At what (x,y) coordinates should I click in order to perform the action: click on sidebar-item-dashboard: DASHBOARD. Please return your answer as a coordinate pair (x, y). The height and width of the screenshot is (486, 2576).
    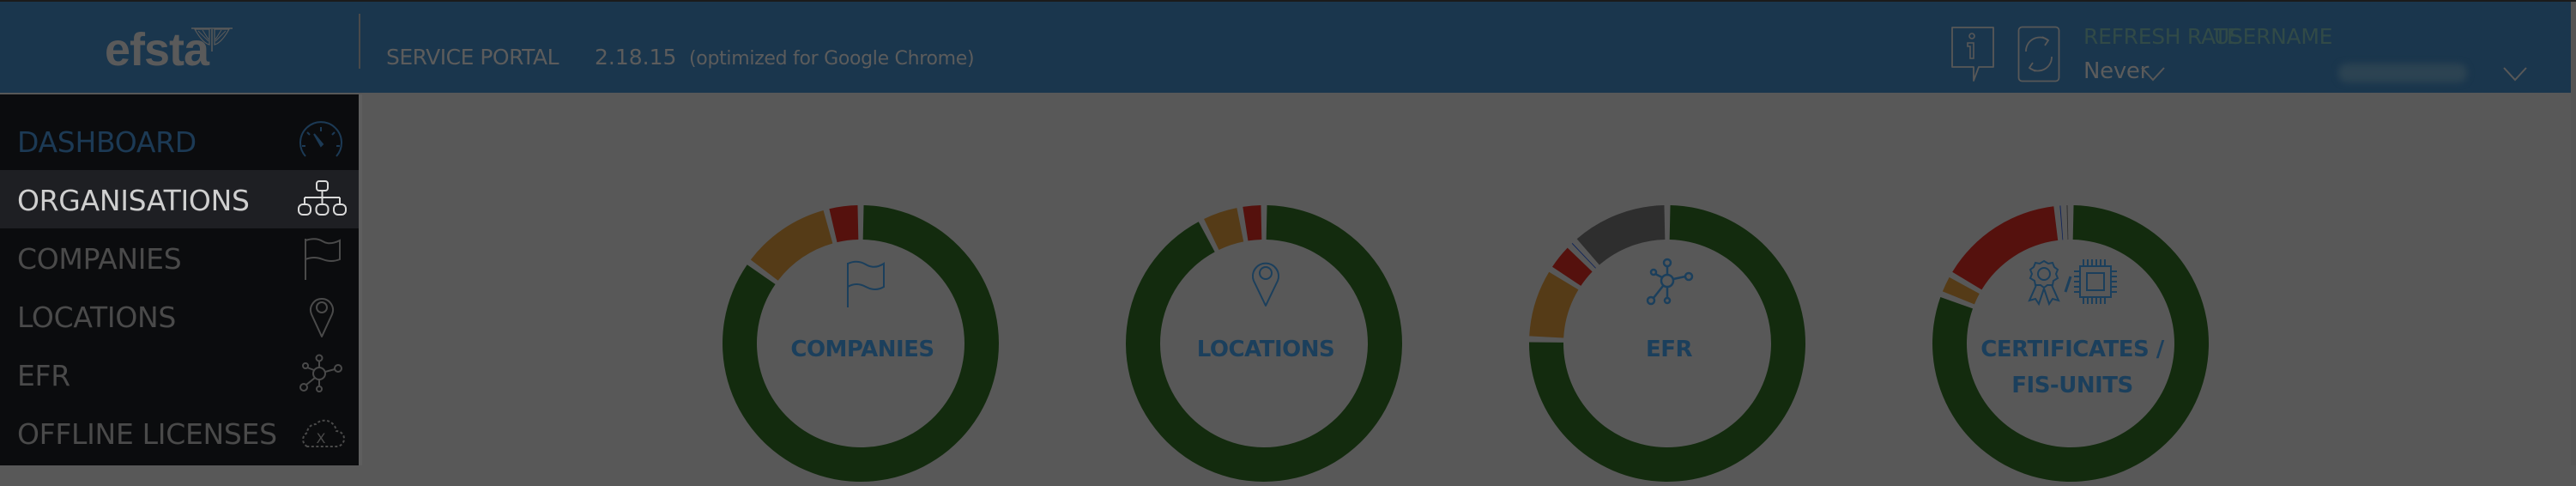
    Looking at the image, I should click on (179, 141).